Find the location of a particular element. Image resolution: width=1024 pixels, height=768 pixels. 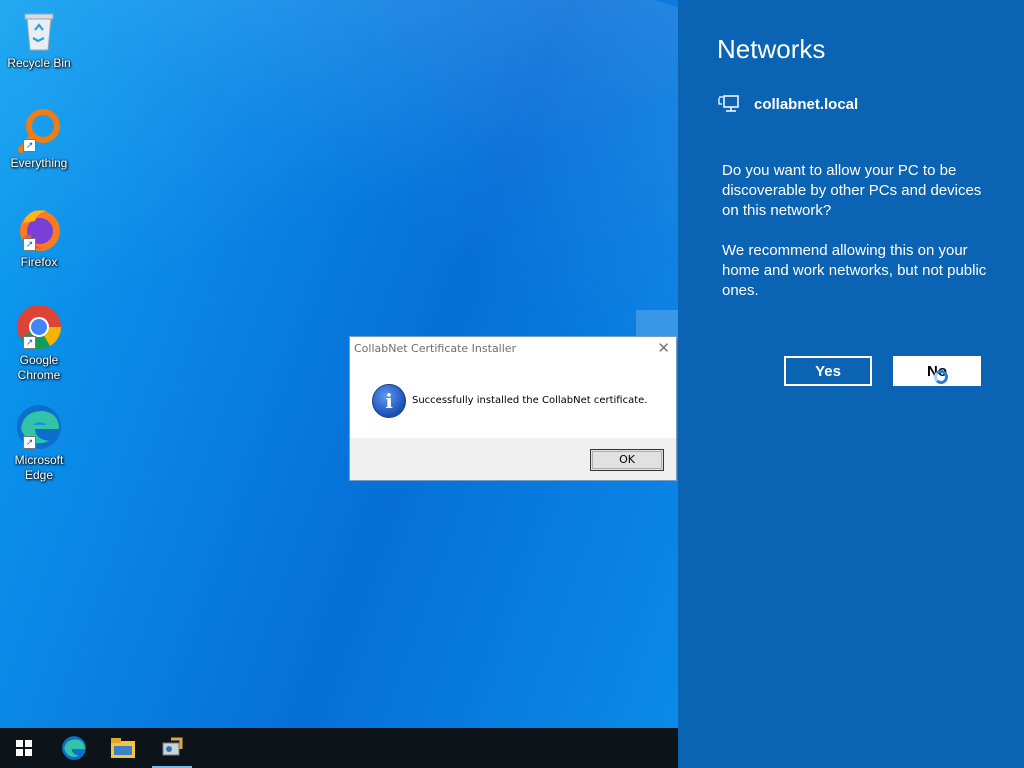

desktop-icon-recycle-bin: Recycle Bin is located at coordinates (39, 38).